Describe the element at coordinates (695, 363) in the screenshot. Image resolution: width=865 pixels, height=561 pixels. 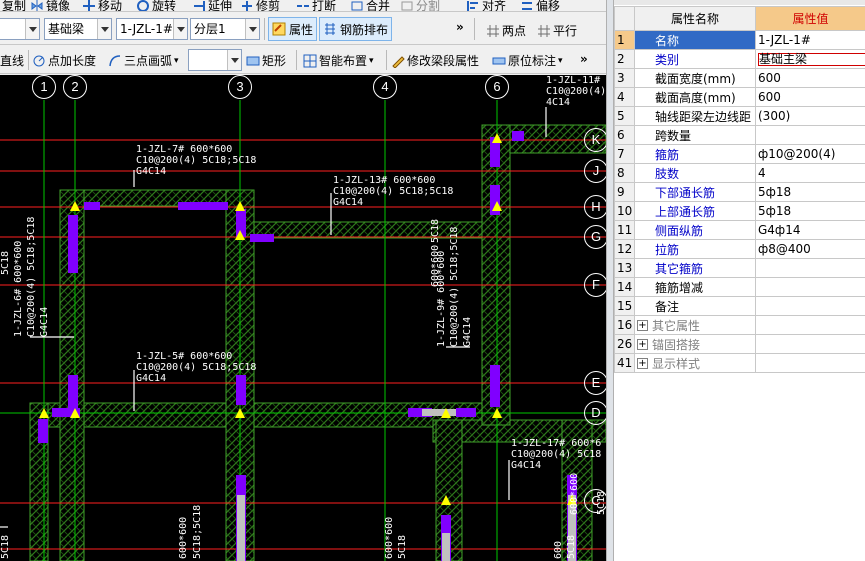
I see `property-name-cell: + 显示样式` at that location.